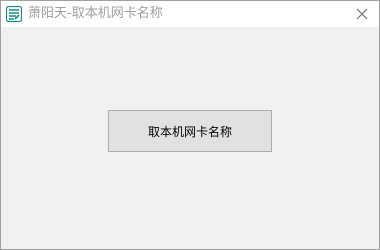 This screenshot has height=250, width=380. Describe the element at coordinates (190, 131) in the screenshot. I see `get-nic-name-button: 取本机网卡名称` at that location.